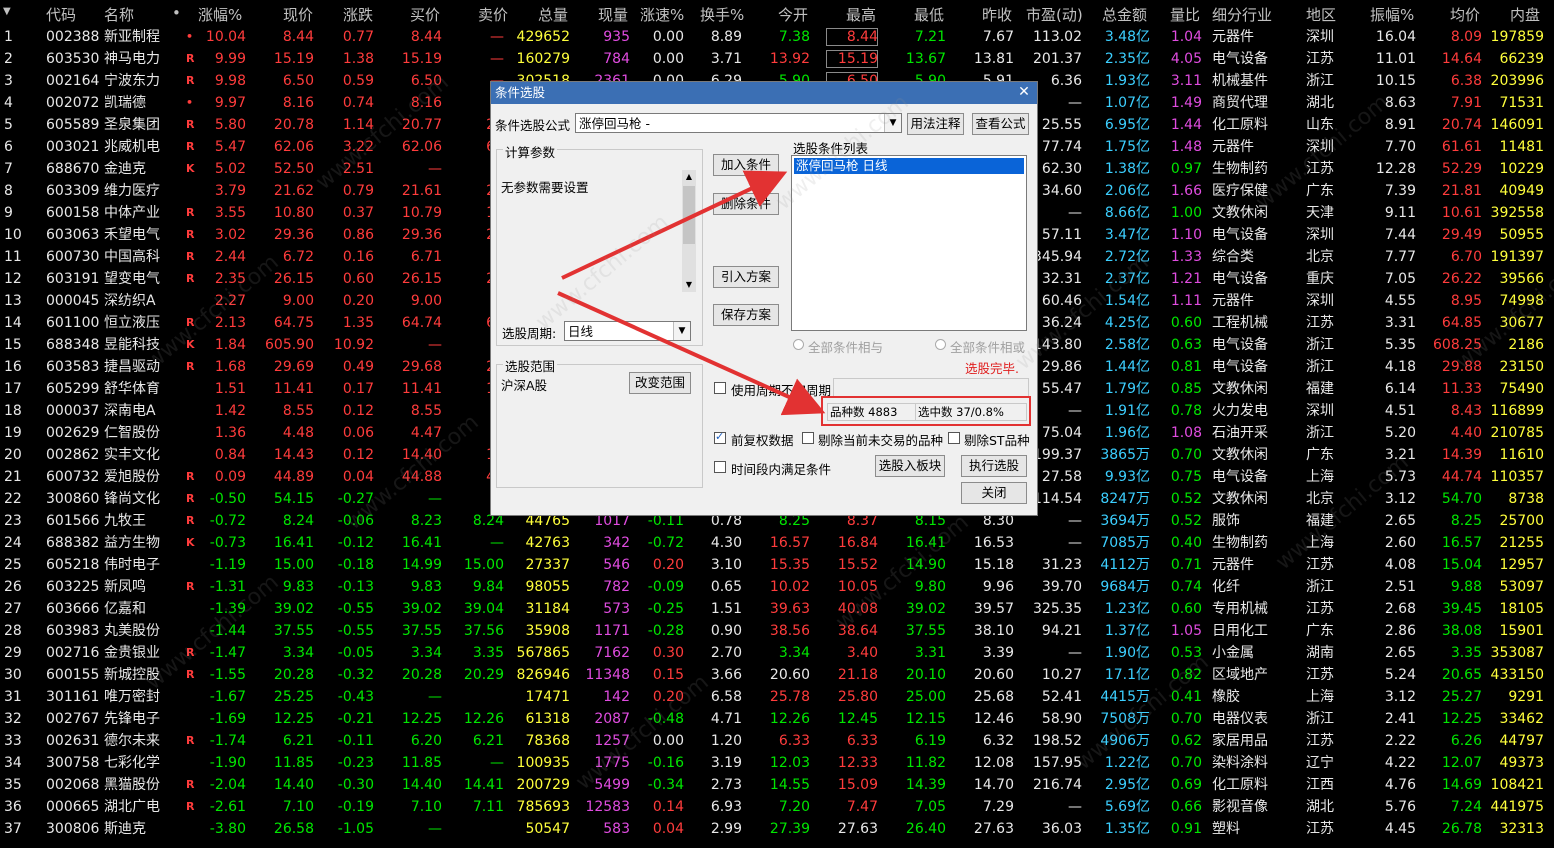 This screenshot has height=848, width=1554. I want to click on table-cell: 29, so click(13, 653).